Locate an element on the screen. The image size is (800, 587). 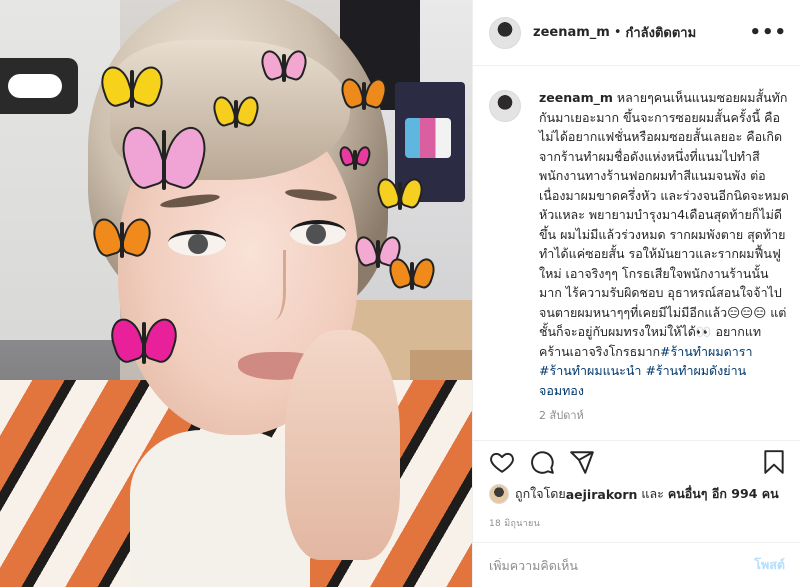
likes-others-link: คนอื่นๆ อีก 994 คน is located at coordinates (723, 494).